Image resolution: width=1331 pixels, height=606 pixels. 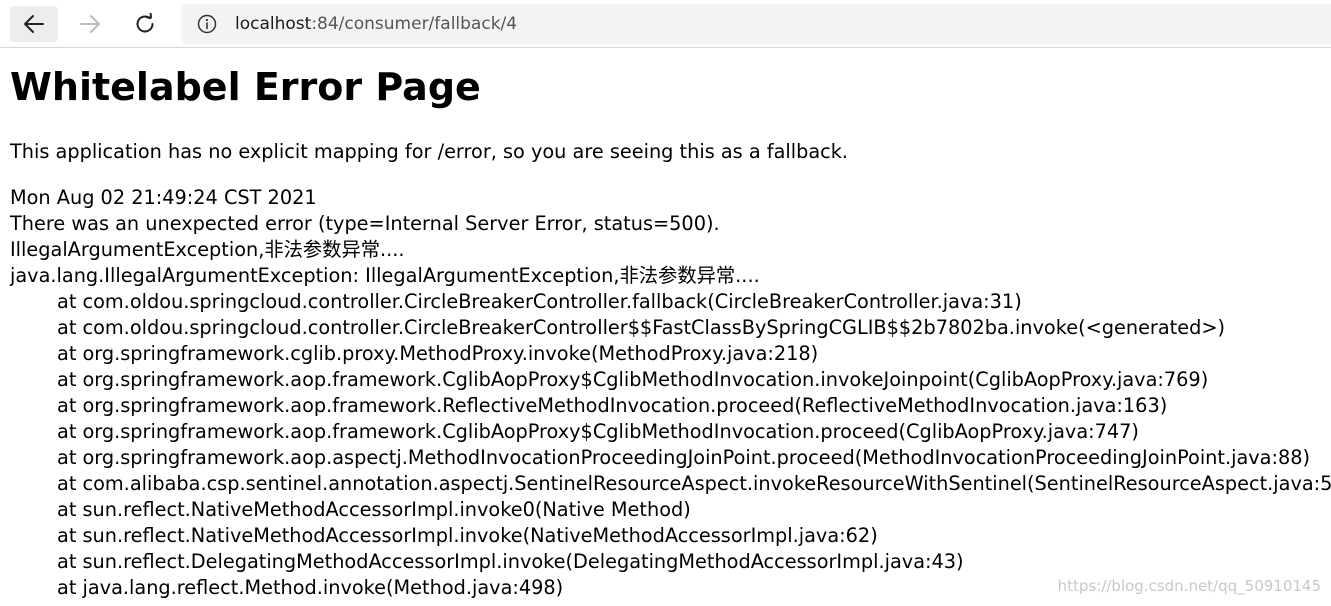 I want to click on browser-toolbar: localhost:84/consumer/fallback/4, so click(x=665, y=24).